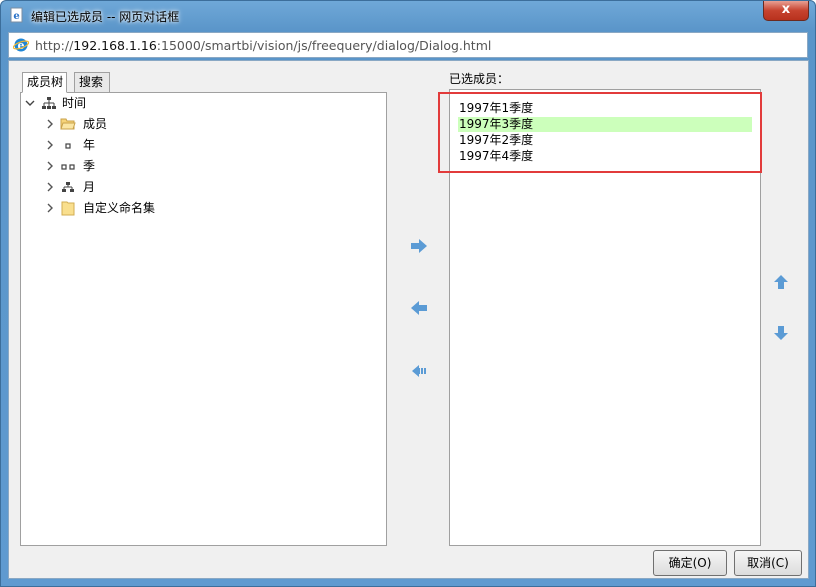 The image size is (816, 587). I want to click on remove-arrow-icon, so click(419, 308).